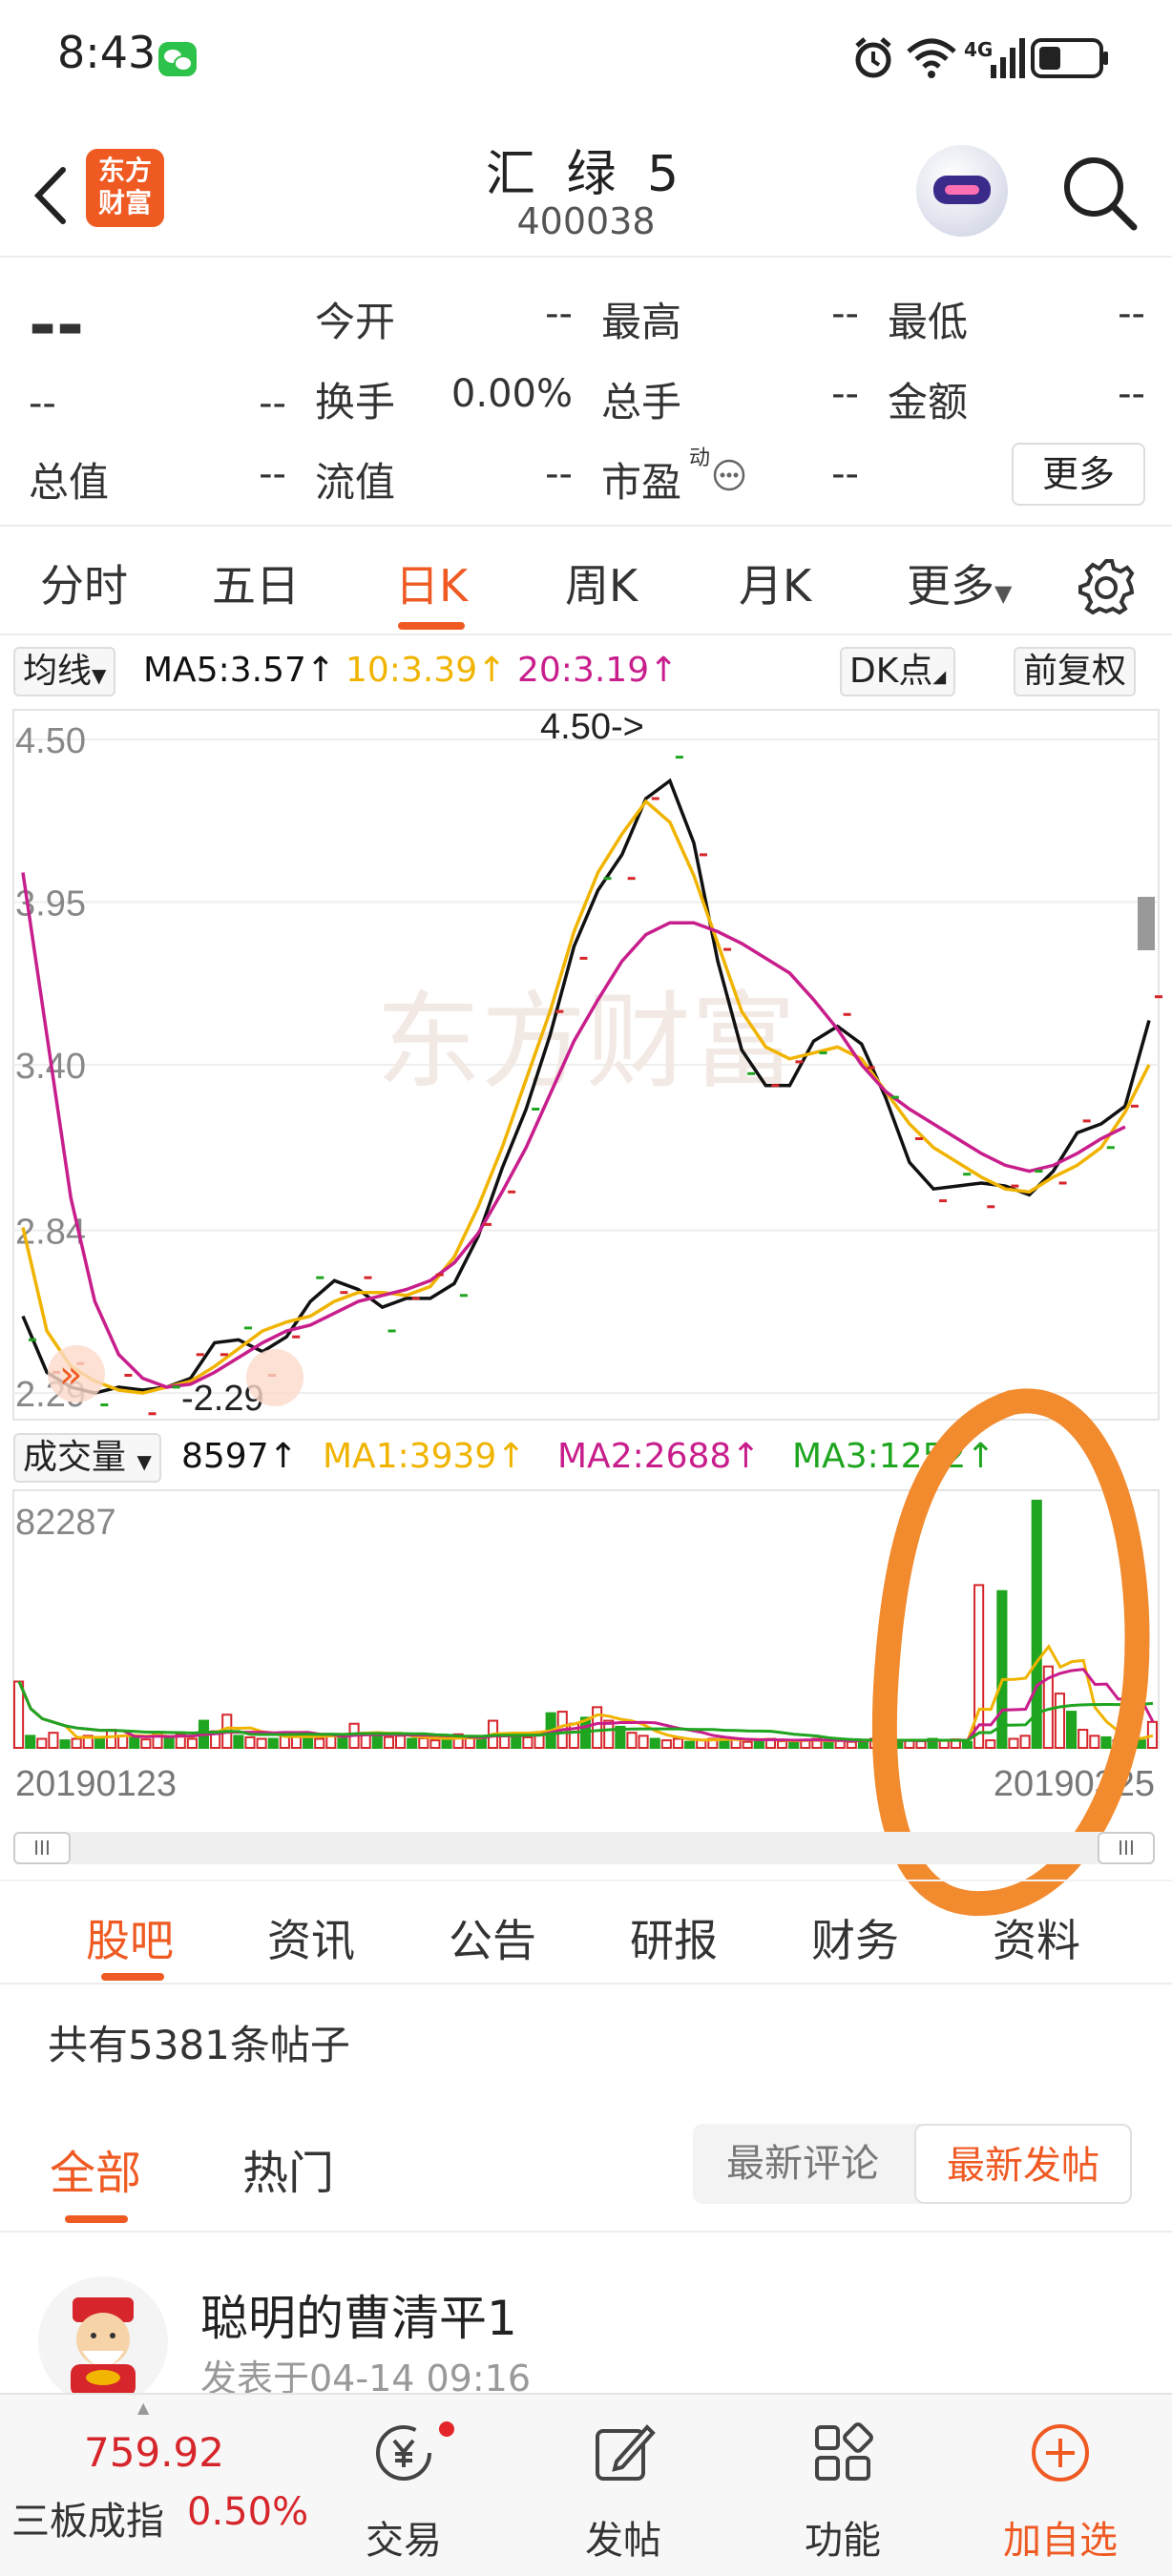 This screenshot has width=1172, height=2576. Describe the element at coordinates (247, 2512) in the screenshot. I see `index-change: 0.50%` at that location.